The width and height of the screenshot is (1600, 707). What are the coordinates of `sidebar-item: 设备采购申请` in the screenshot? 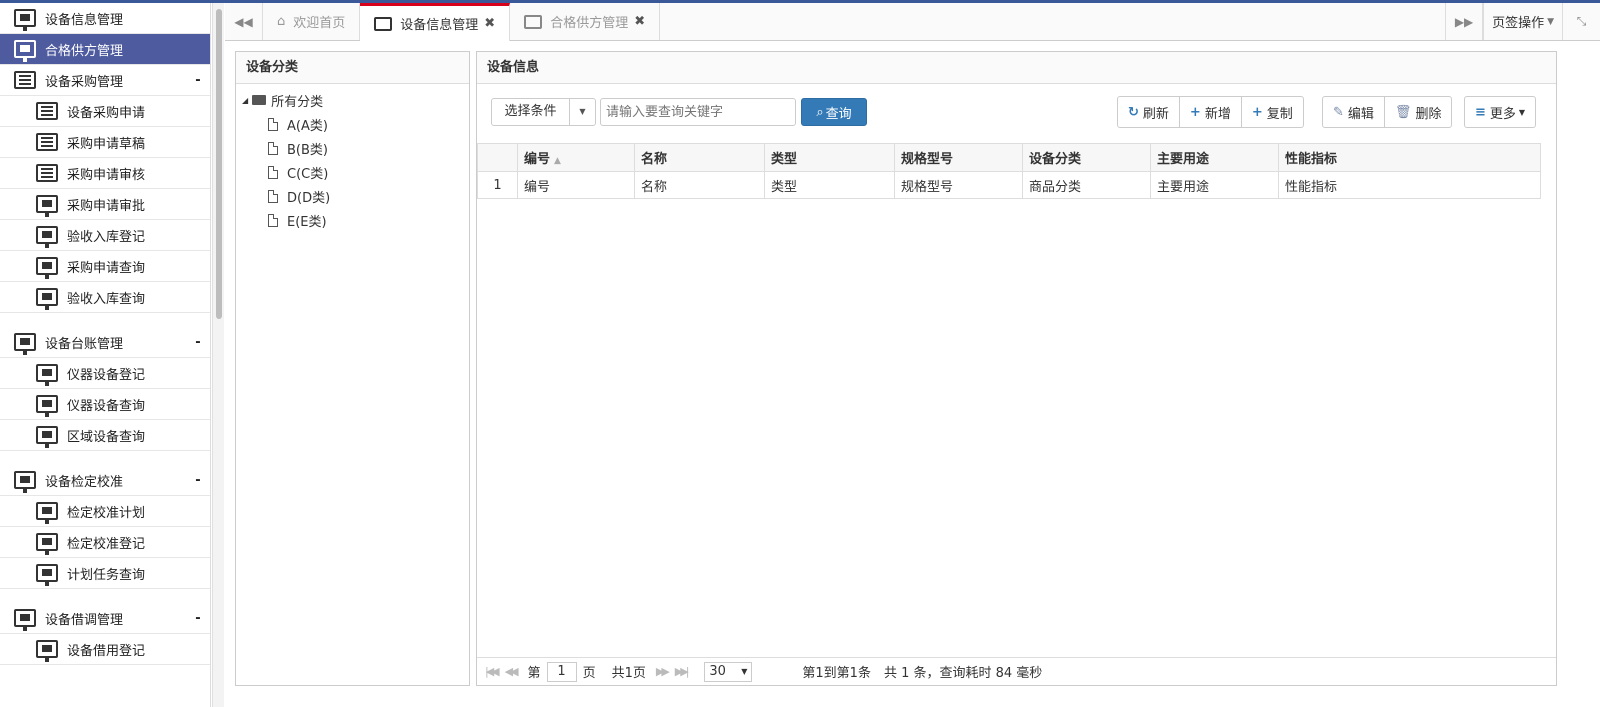 It's located at (105, 111).